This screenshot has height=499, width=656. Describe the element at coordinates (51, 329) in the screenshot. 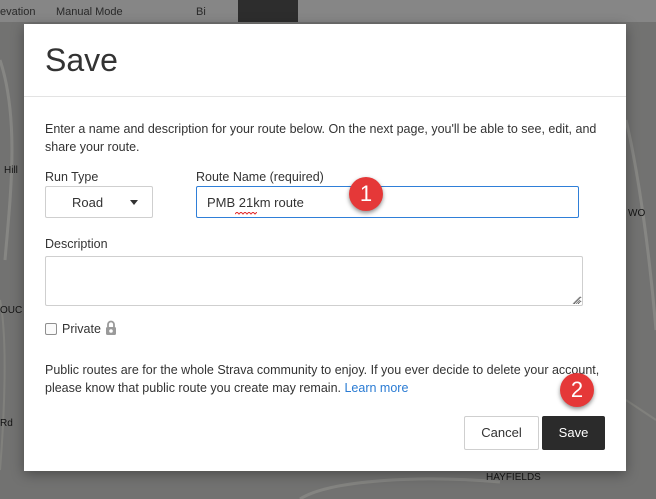

I see `private-checkbox` at that location.